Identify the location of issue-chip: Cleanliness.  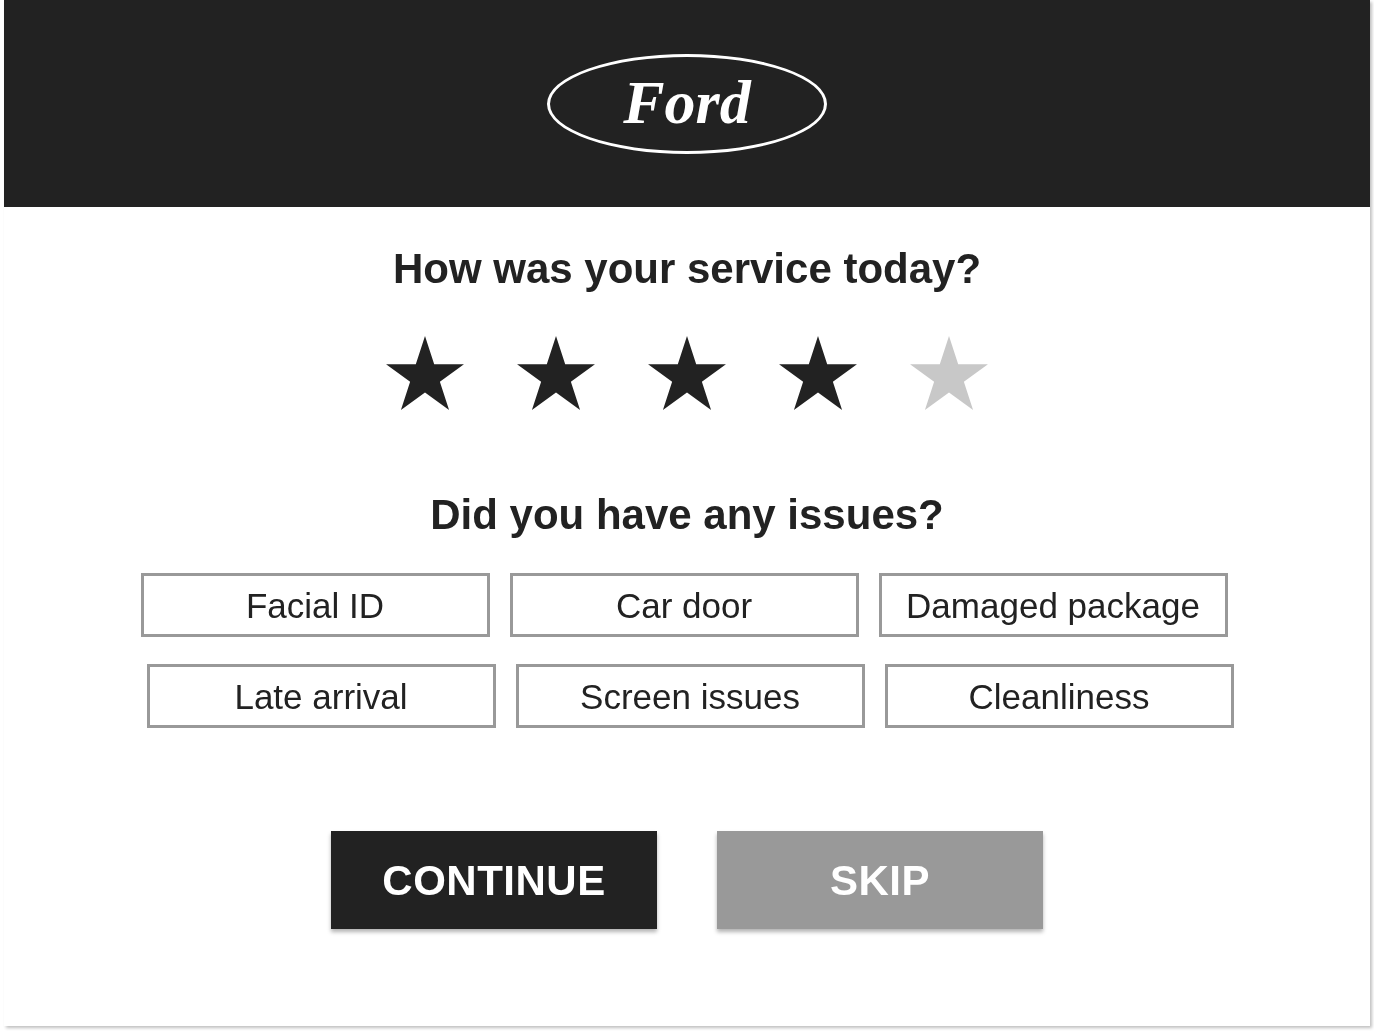
(1059, 696).